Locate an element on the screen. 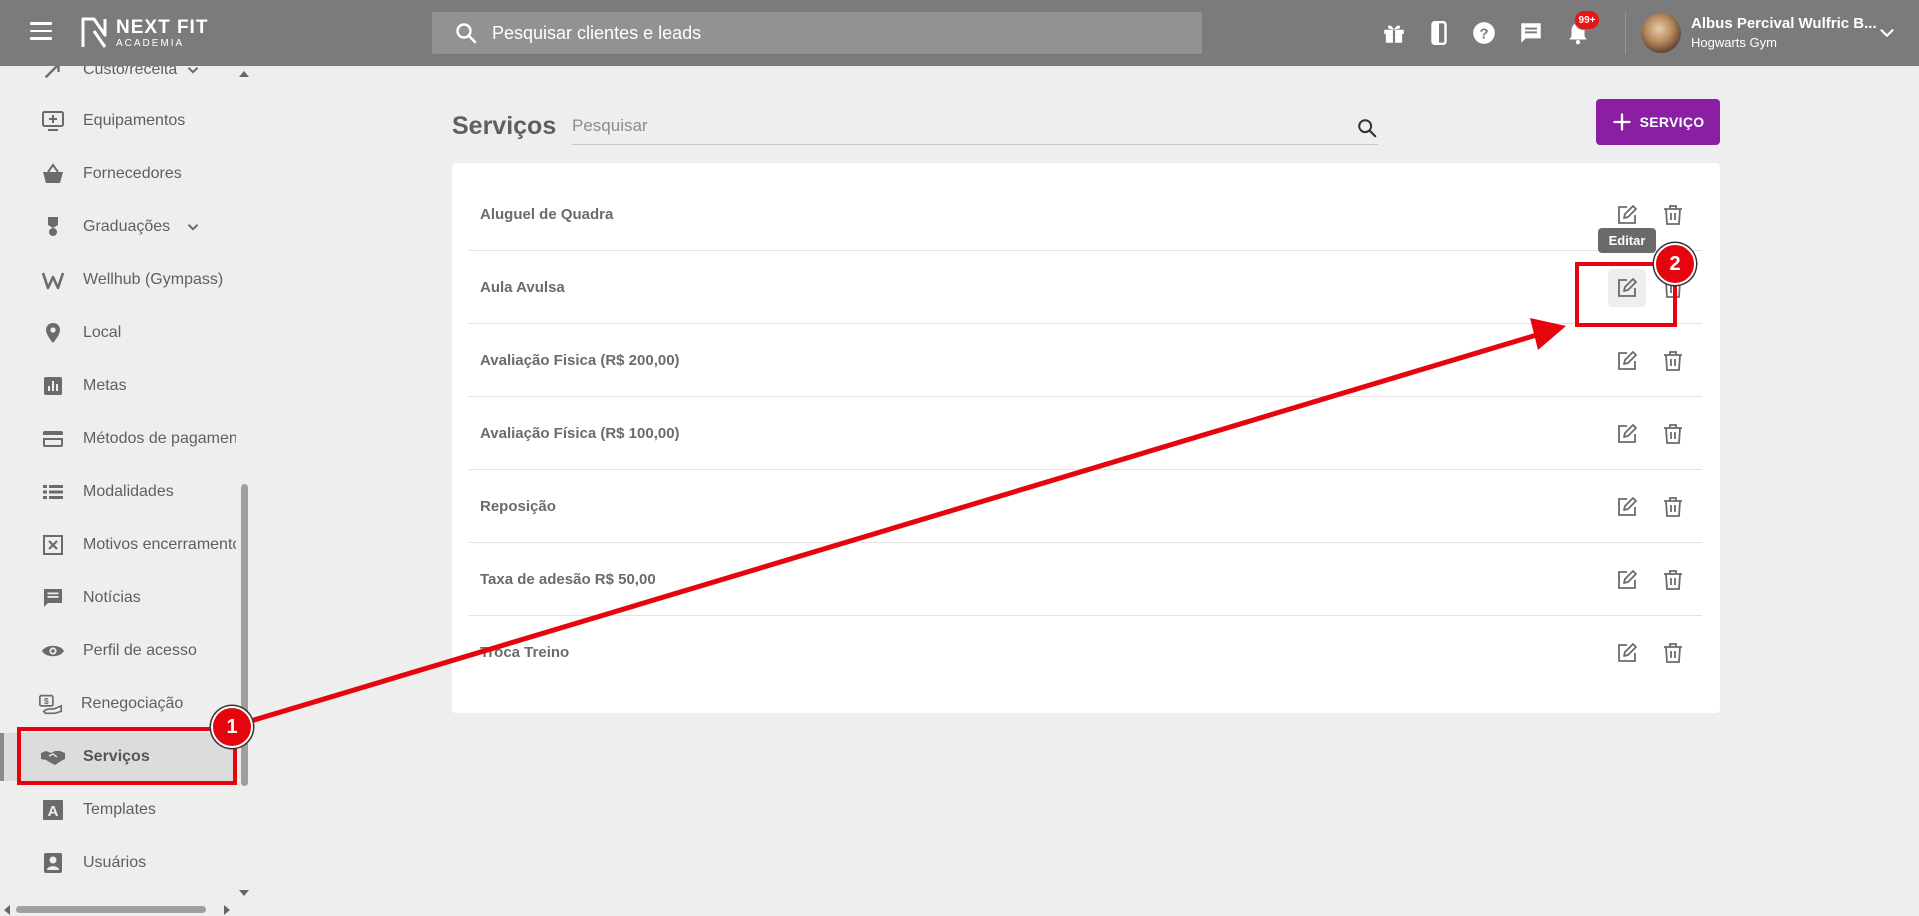  sidebar-item-graduacoes: Graduações is located at coordinates (120, 227).